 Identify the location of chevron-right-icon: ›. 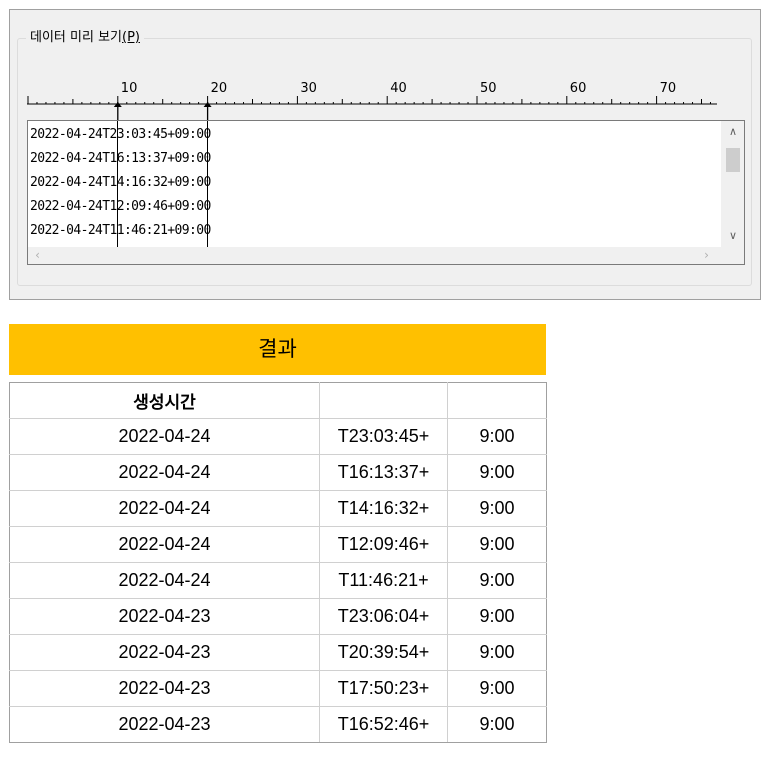
(706, 255).